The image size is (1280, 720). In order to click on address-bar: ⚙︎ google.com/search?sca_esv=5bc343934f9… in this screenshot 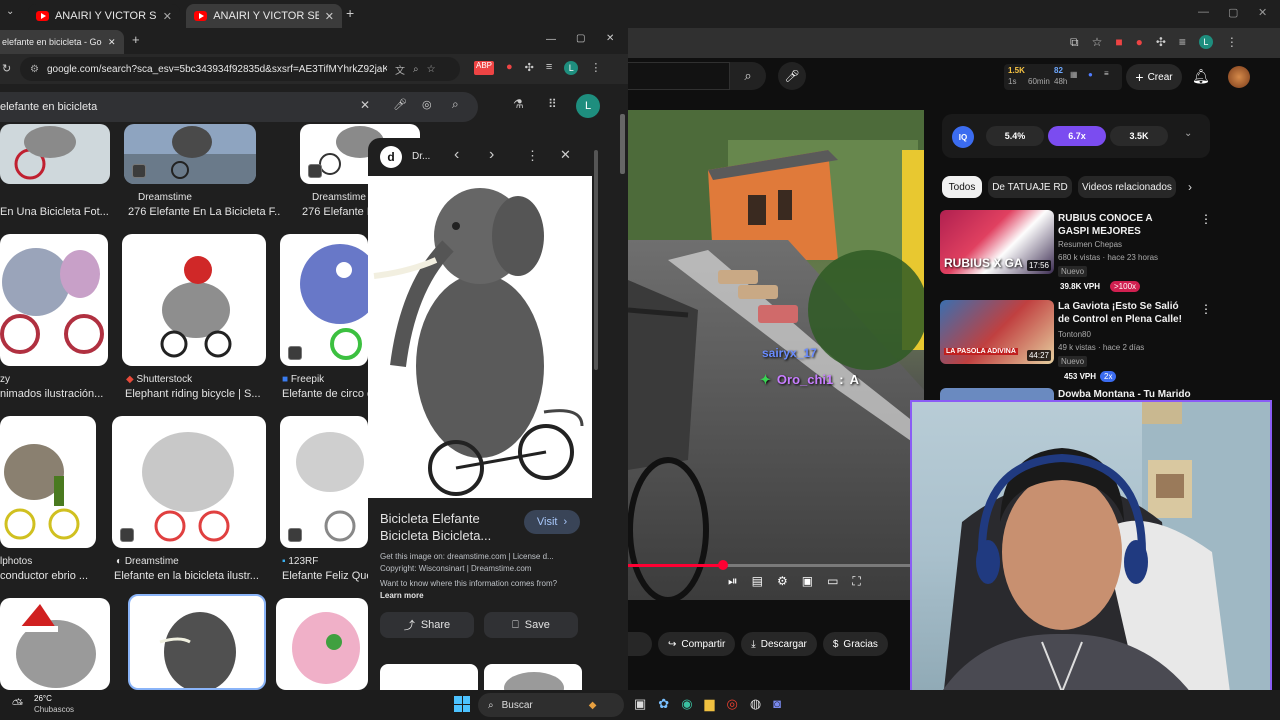, I will do `click(240, 69)`.